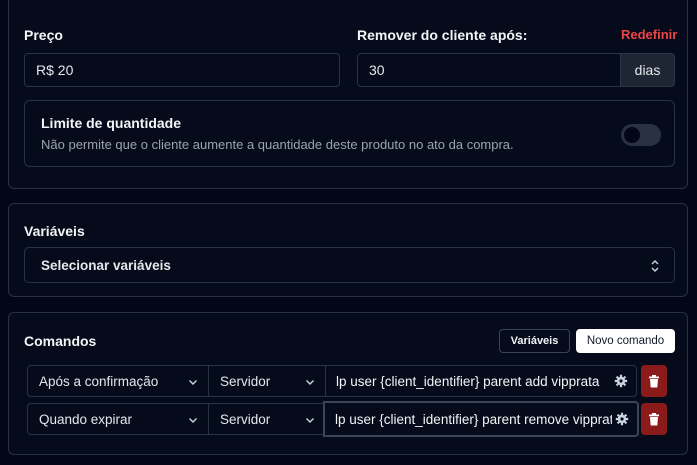 The image size is (697, 465). I want to click on command-trigger-select: Quando expirar, so click(118, 419).